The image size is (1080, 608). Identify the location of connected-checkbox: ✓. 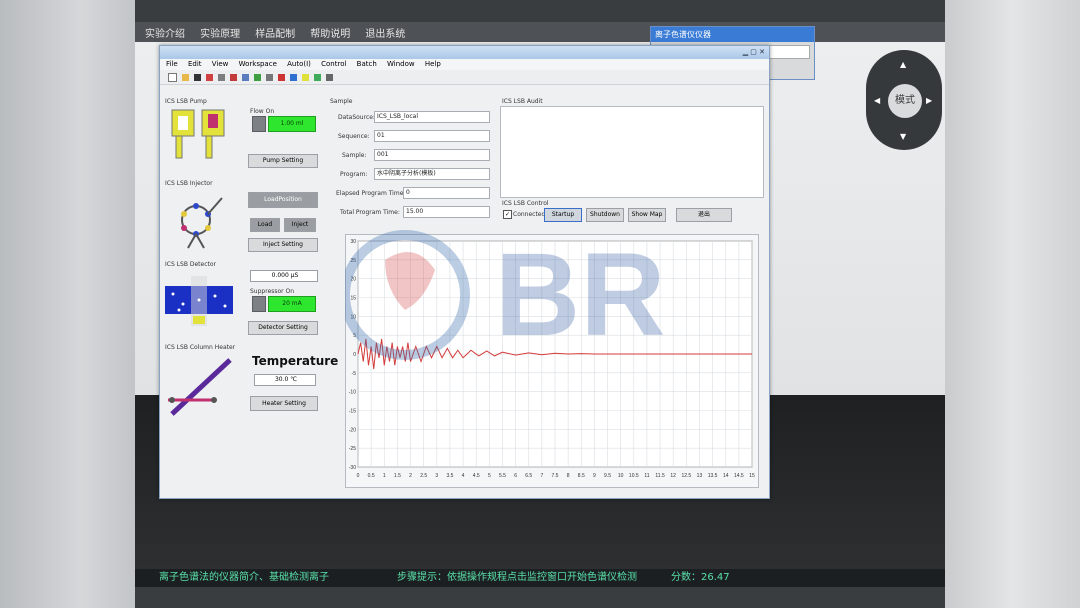
(507, 214).